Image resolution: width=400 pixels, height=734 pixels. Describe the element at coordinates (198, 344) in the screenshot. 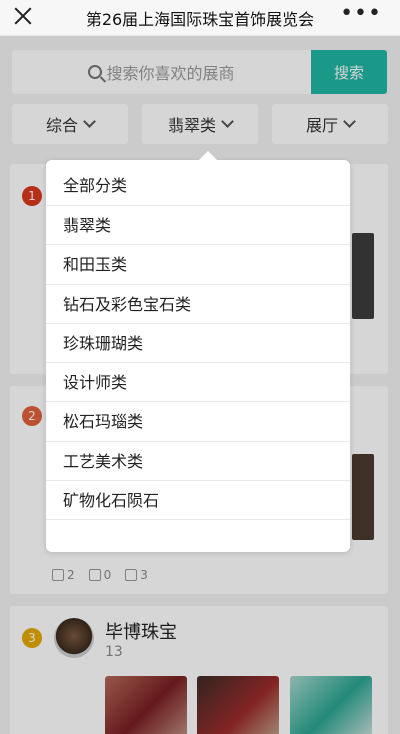

I see `category-item-pearl-coral: 珍珠珊瑚类` at that location.